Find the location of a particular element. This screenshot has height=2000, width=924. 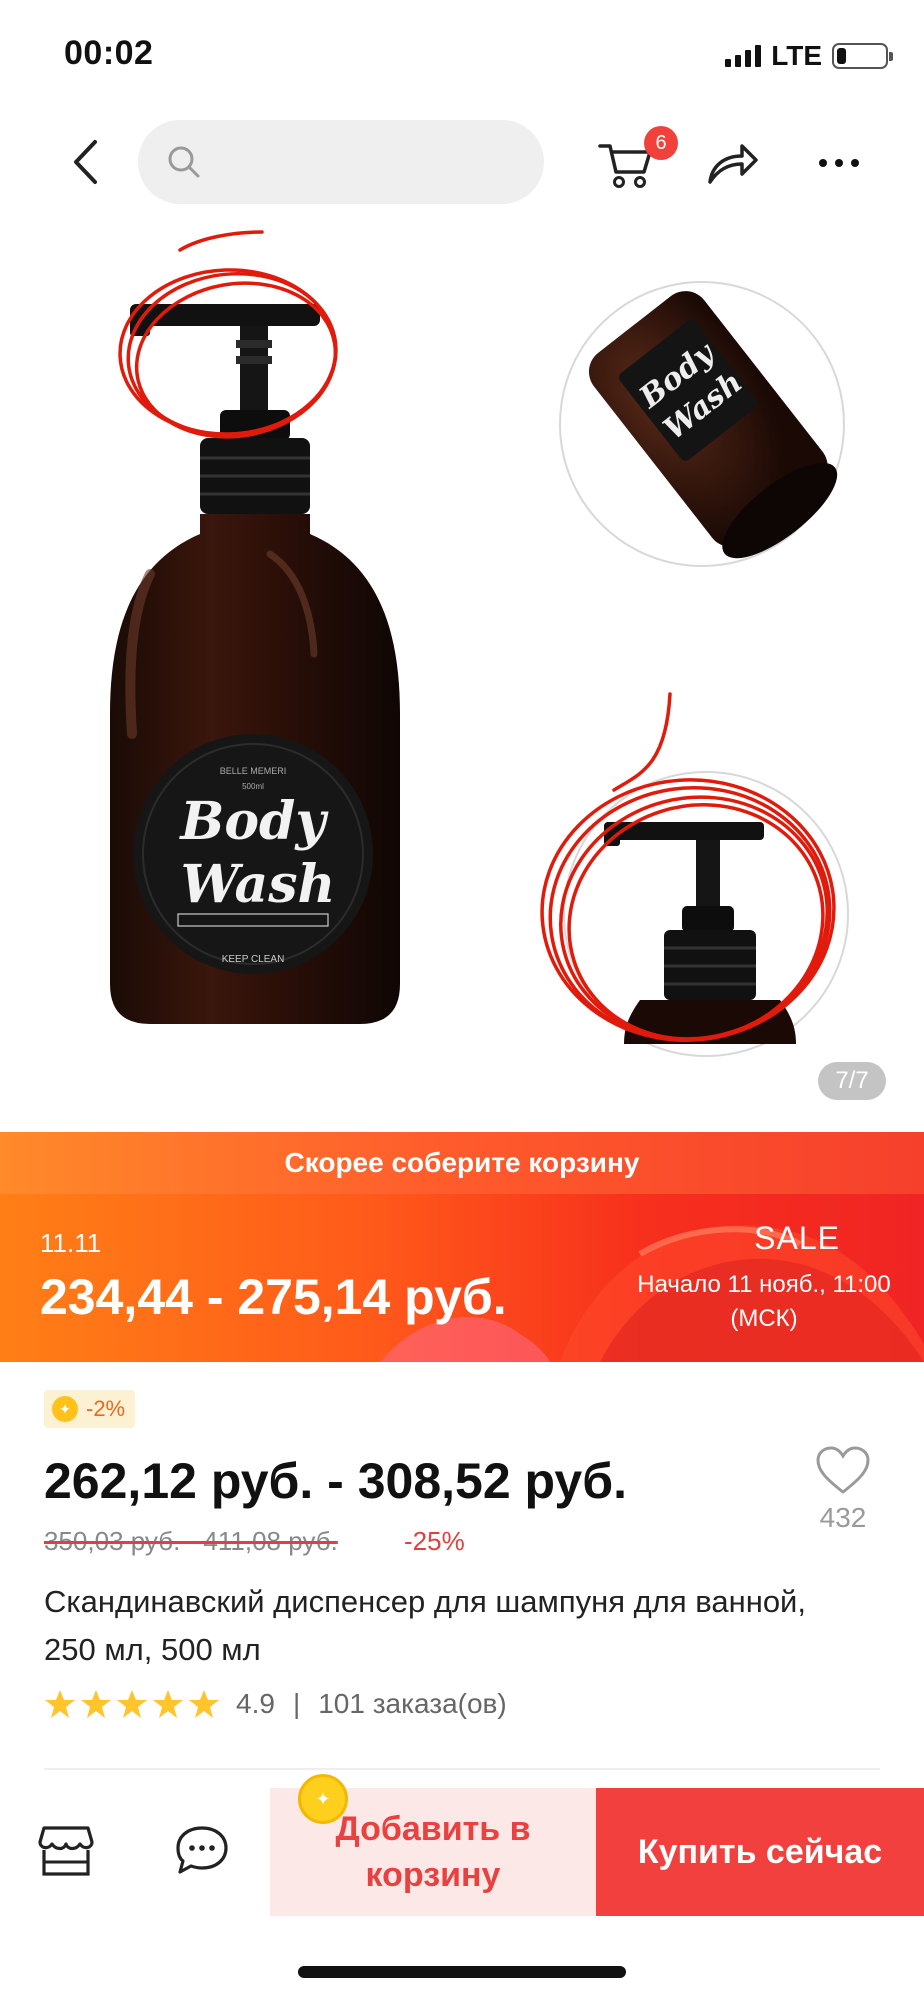

floating-coin-icon: ✦ is located at coordinates (323, 1799).